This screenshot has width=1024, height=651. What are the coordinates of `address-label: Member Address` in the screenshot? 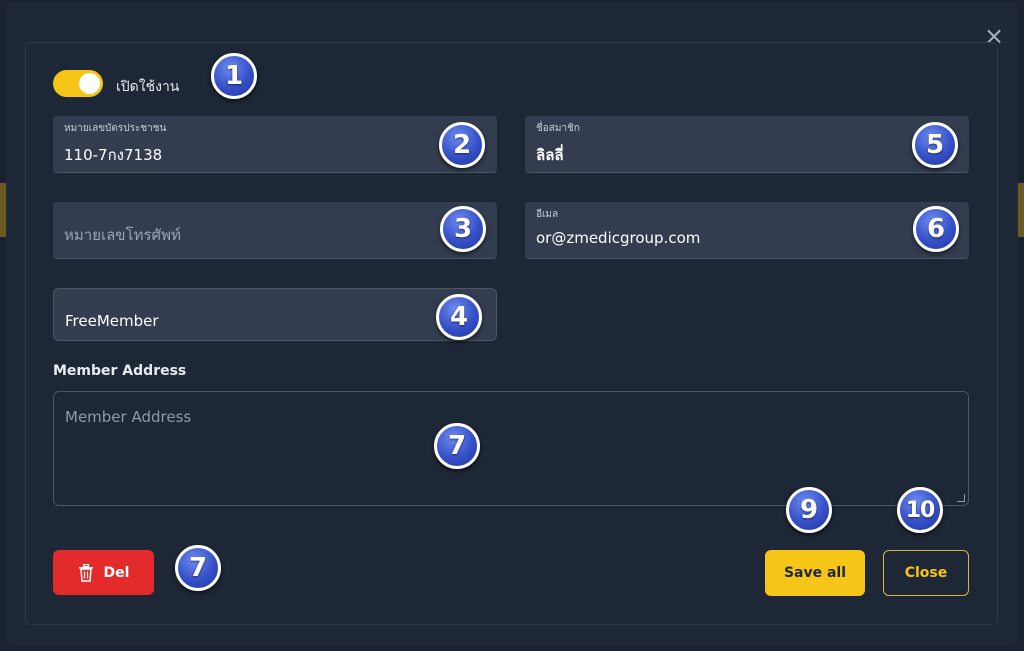 It's located at (120, 371).